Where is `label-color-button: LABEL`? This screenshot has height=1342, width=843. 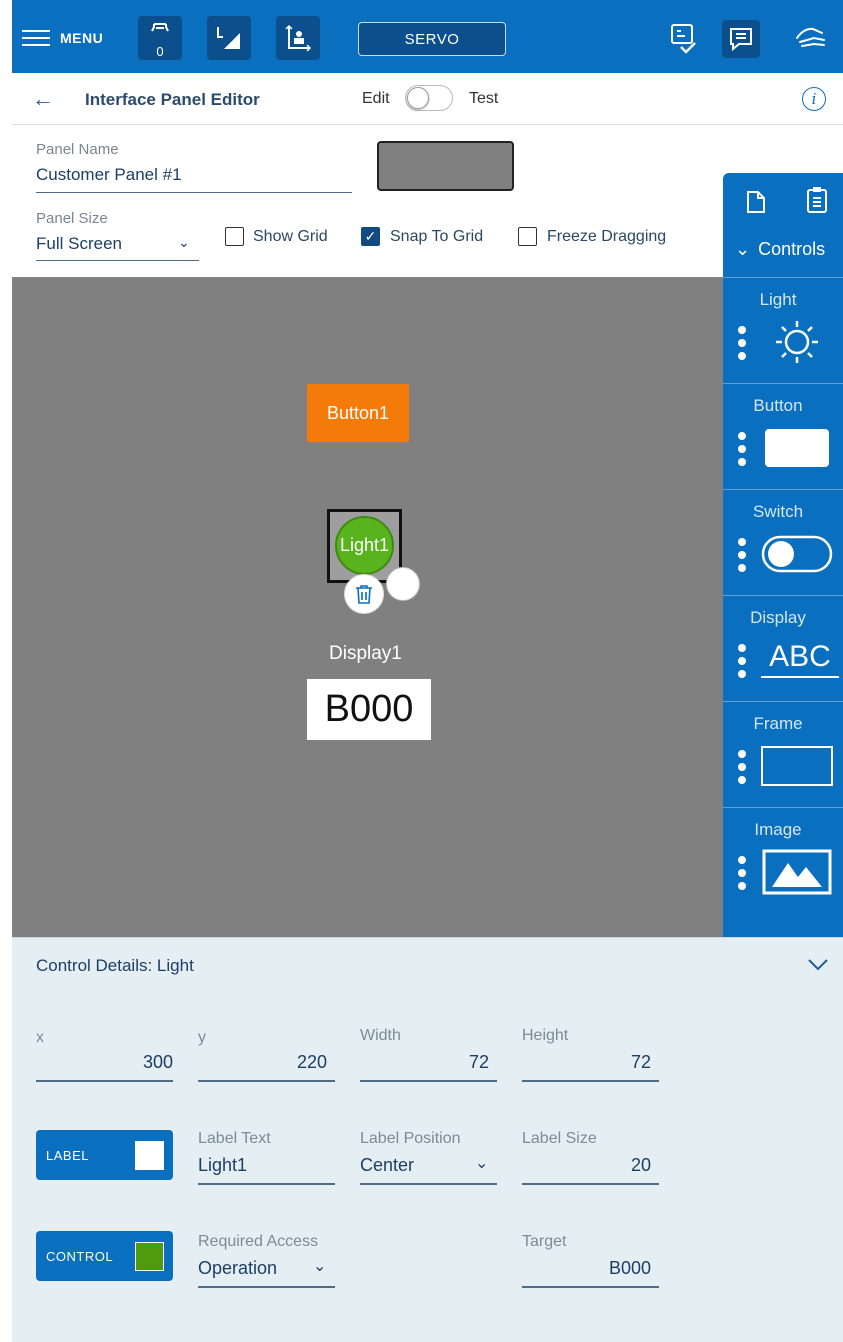
label-color-button: LABEL is located at coordinates (104, 1155).